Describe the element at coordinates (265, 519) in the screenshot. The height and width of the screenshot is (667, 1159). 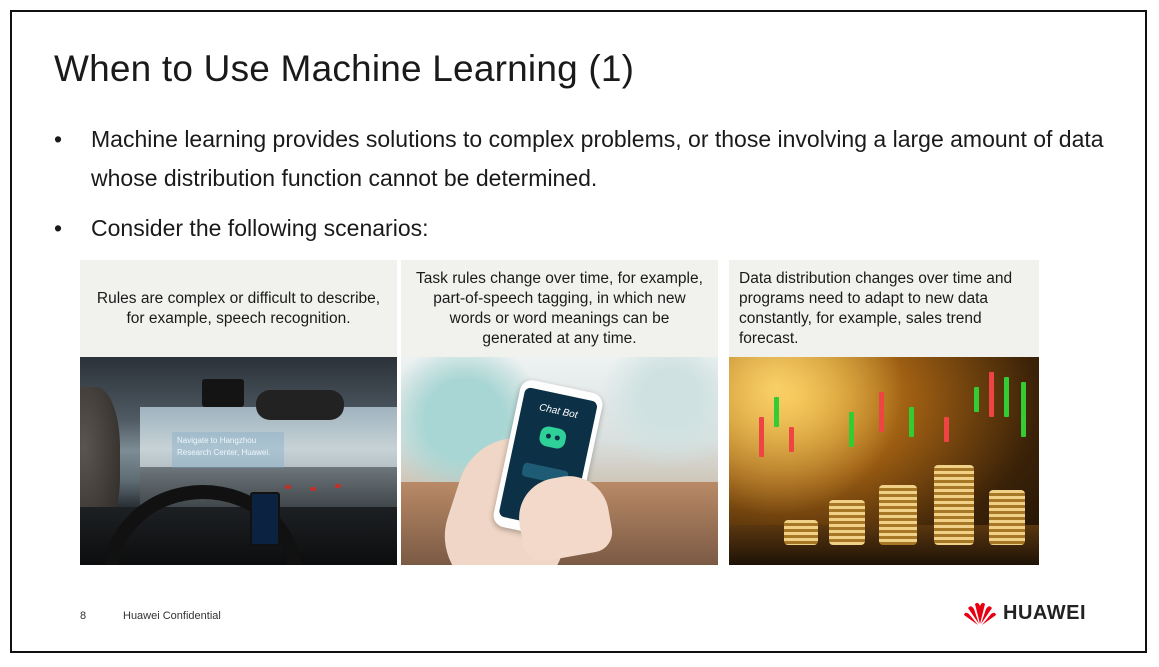
I see `phone-icon` at that location.